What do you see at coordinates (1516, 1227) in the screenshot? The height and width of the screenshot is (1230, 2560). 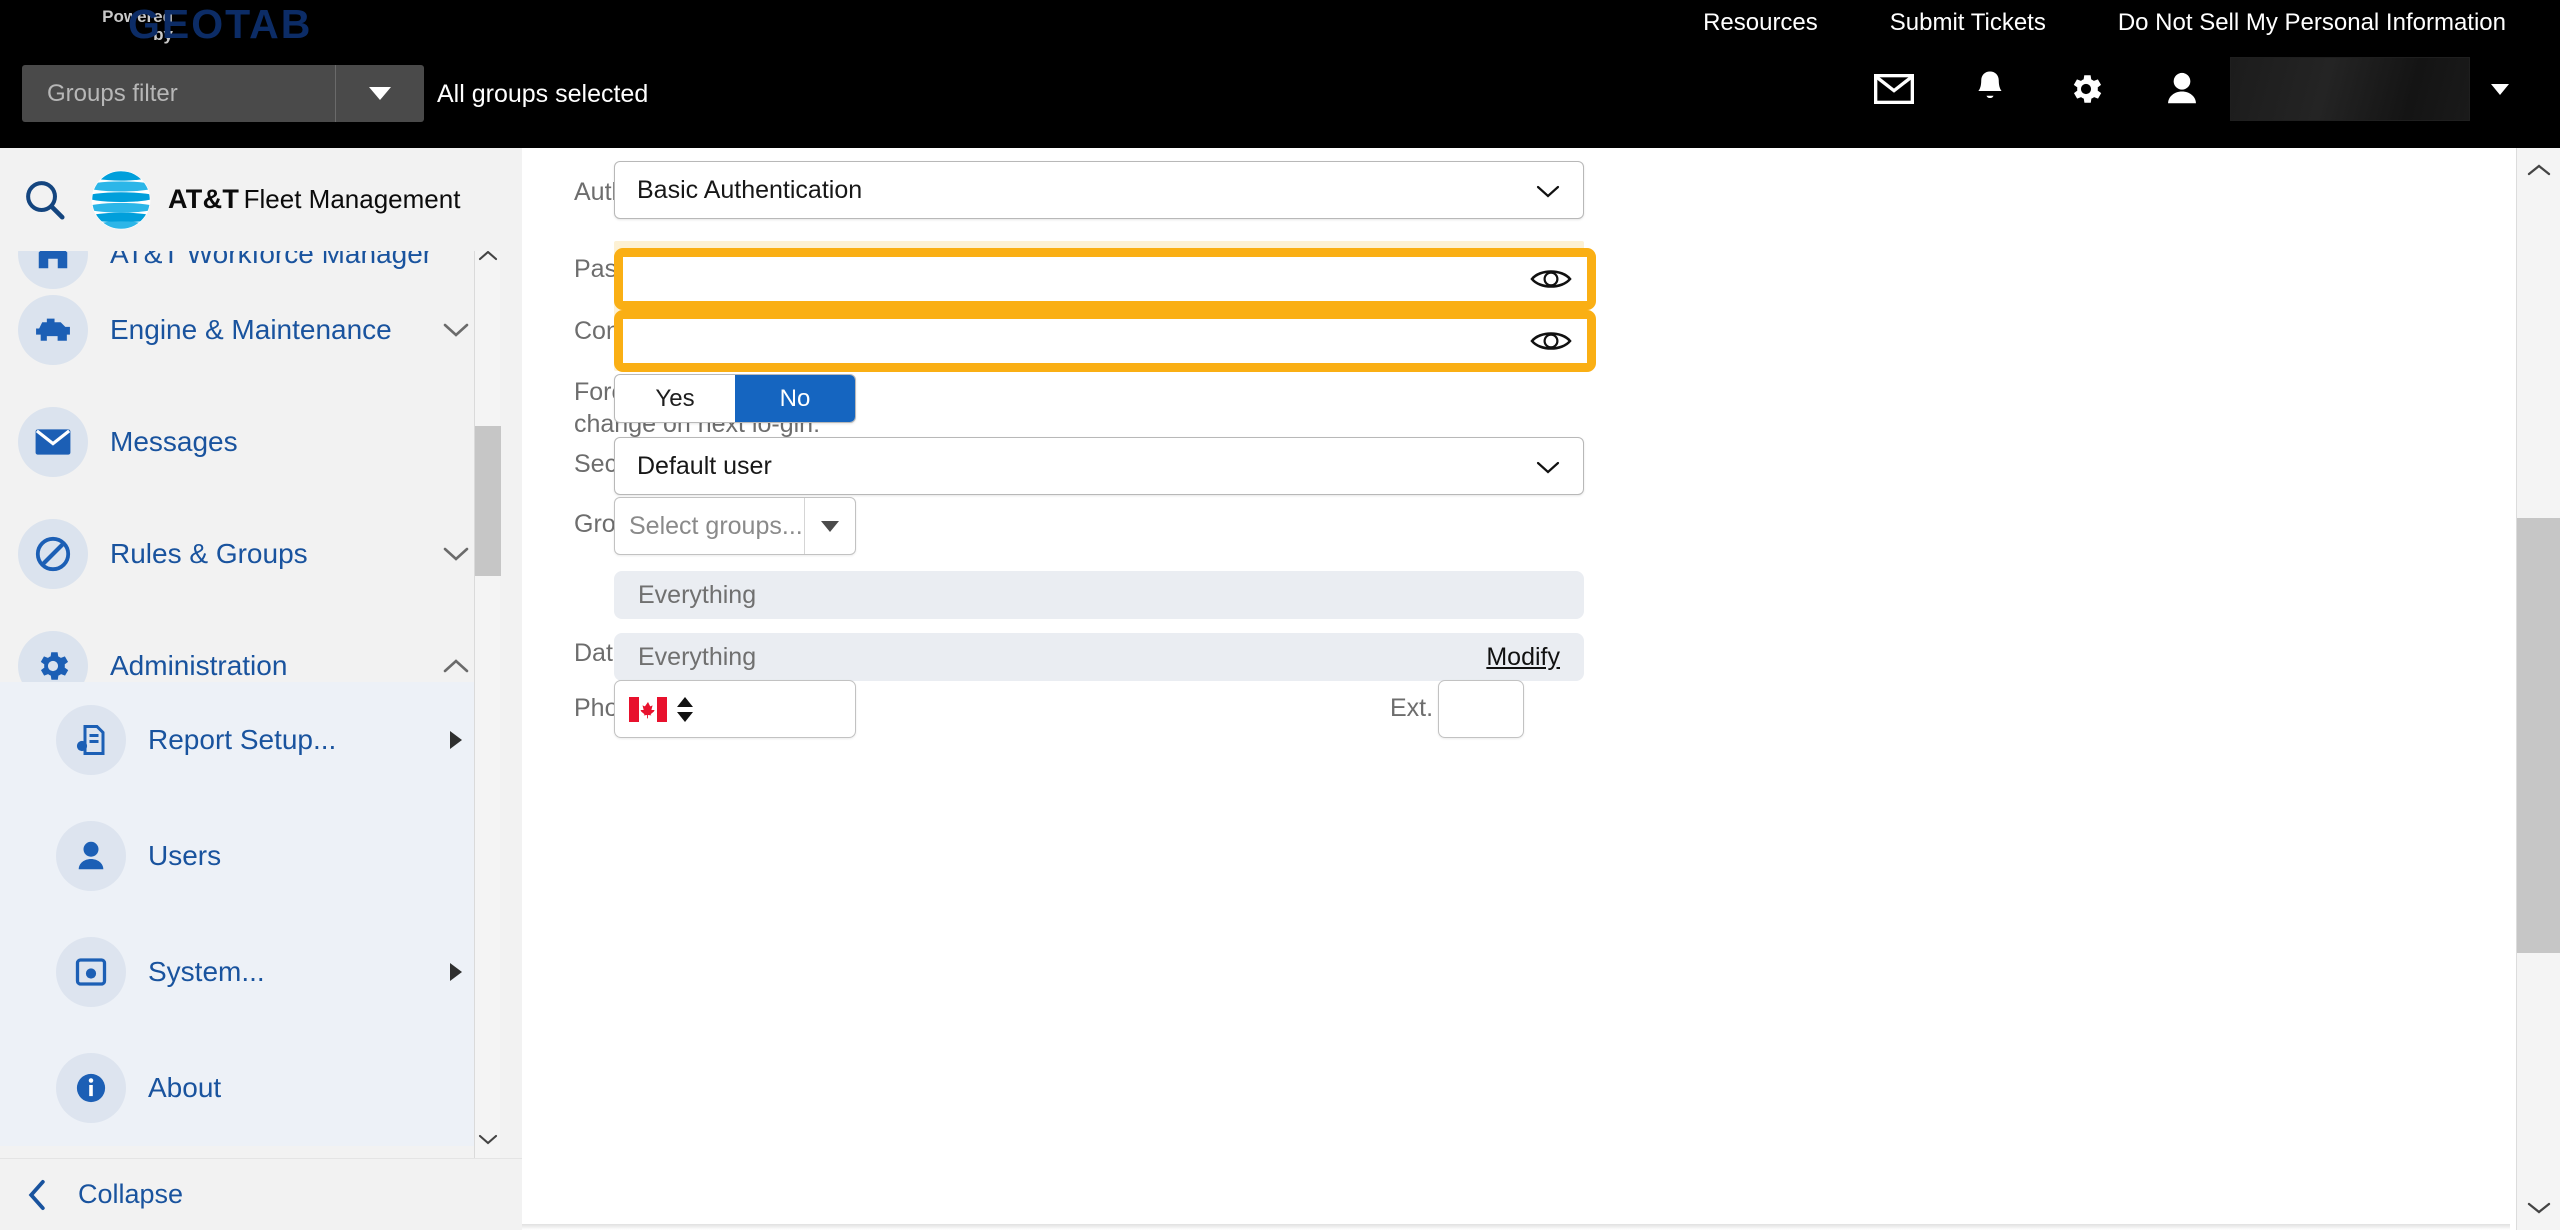 I see `content-bottom-shadow` at bounding box center [1516, 1227].